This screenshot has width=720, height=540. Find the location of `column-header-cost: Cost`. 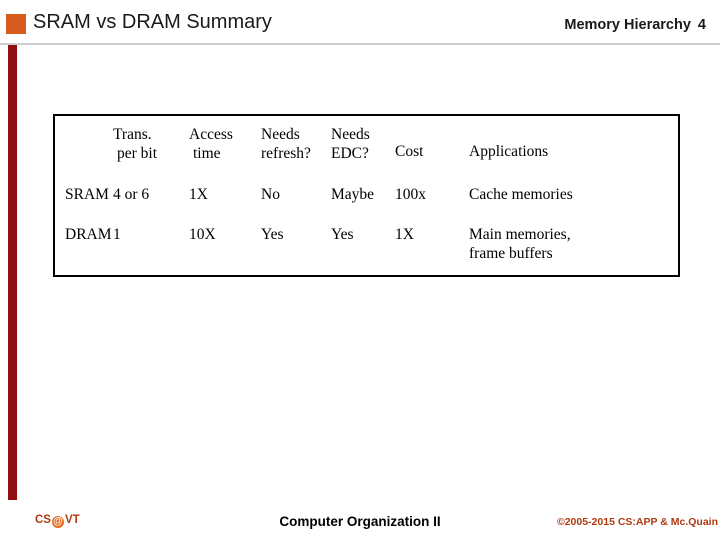

column-header-cost: Cost is located at coordinates (432, 146).